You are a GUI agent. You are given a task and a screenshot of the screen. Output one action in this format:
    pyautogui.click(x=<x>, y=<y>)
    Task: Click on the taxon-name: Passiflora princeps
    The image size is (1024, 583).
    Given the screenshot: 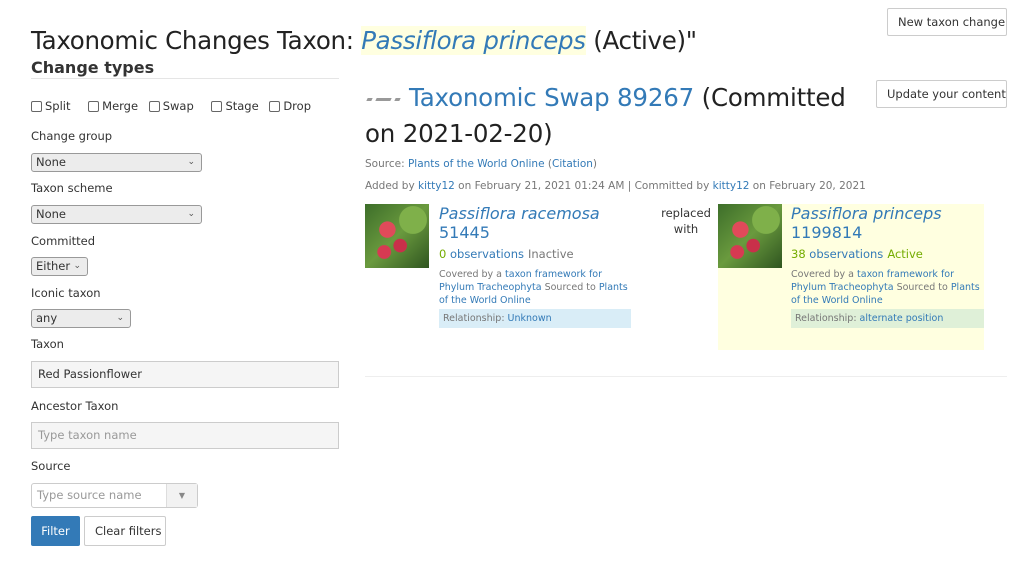 What is the action you would take?
    pyautogui.click(x=866, y=213)
    